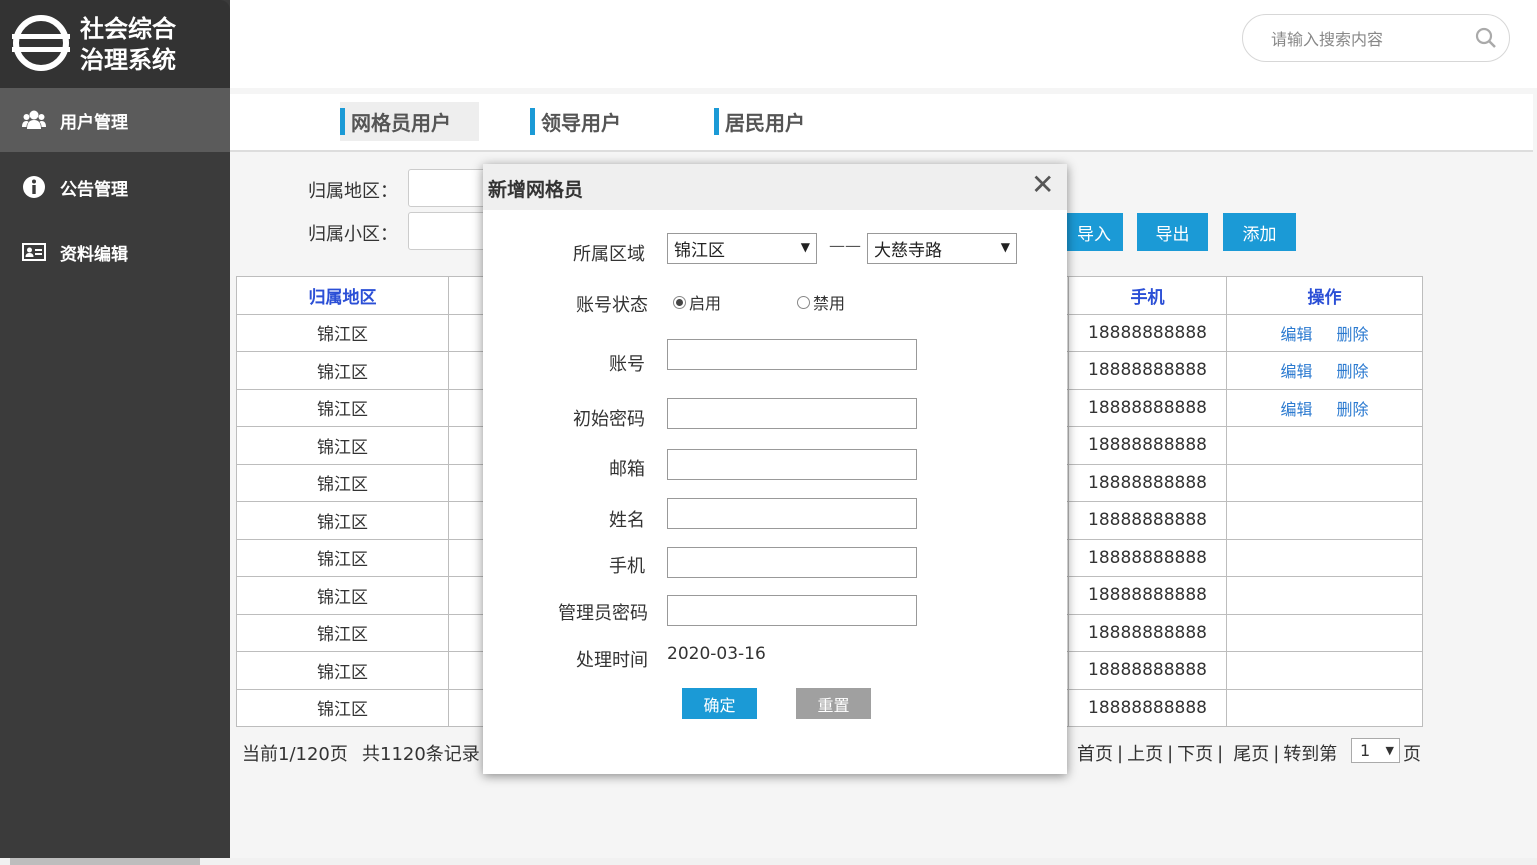 This screenshot has height=865, width=1537. Describe the element at coordinates (34, 252) in the screenshot. I see `id-card-icon` at that location.